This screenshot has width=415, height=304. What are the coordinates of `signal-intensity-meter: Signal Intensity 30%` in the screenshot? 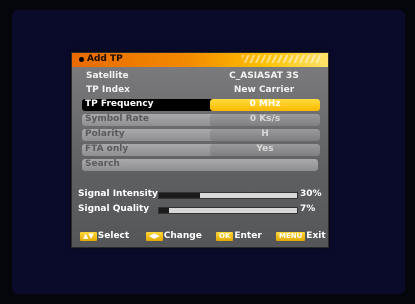 It's located at (200, 195).